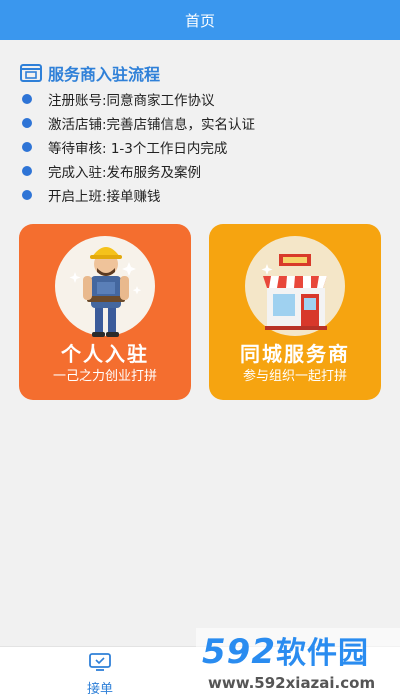 This screenshot has width=400, height=700. I want to click on watermark-brand: 592软件园, so click(285, 653).